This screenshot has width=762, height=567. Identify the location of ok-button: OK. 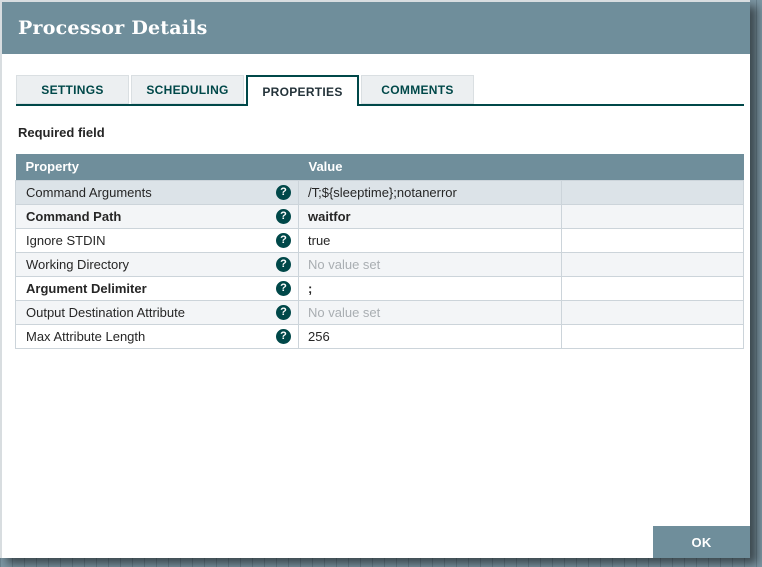
(701, 542).